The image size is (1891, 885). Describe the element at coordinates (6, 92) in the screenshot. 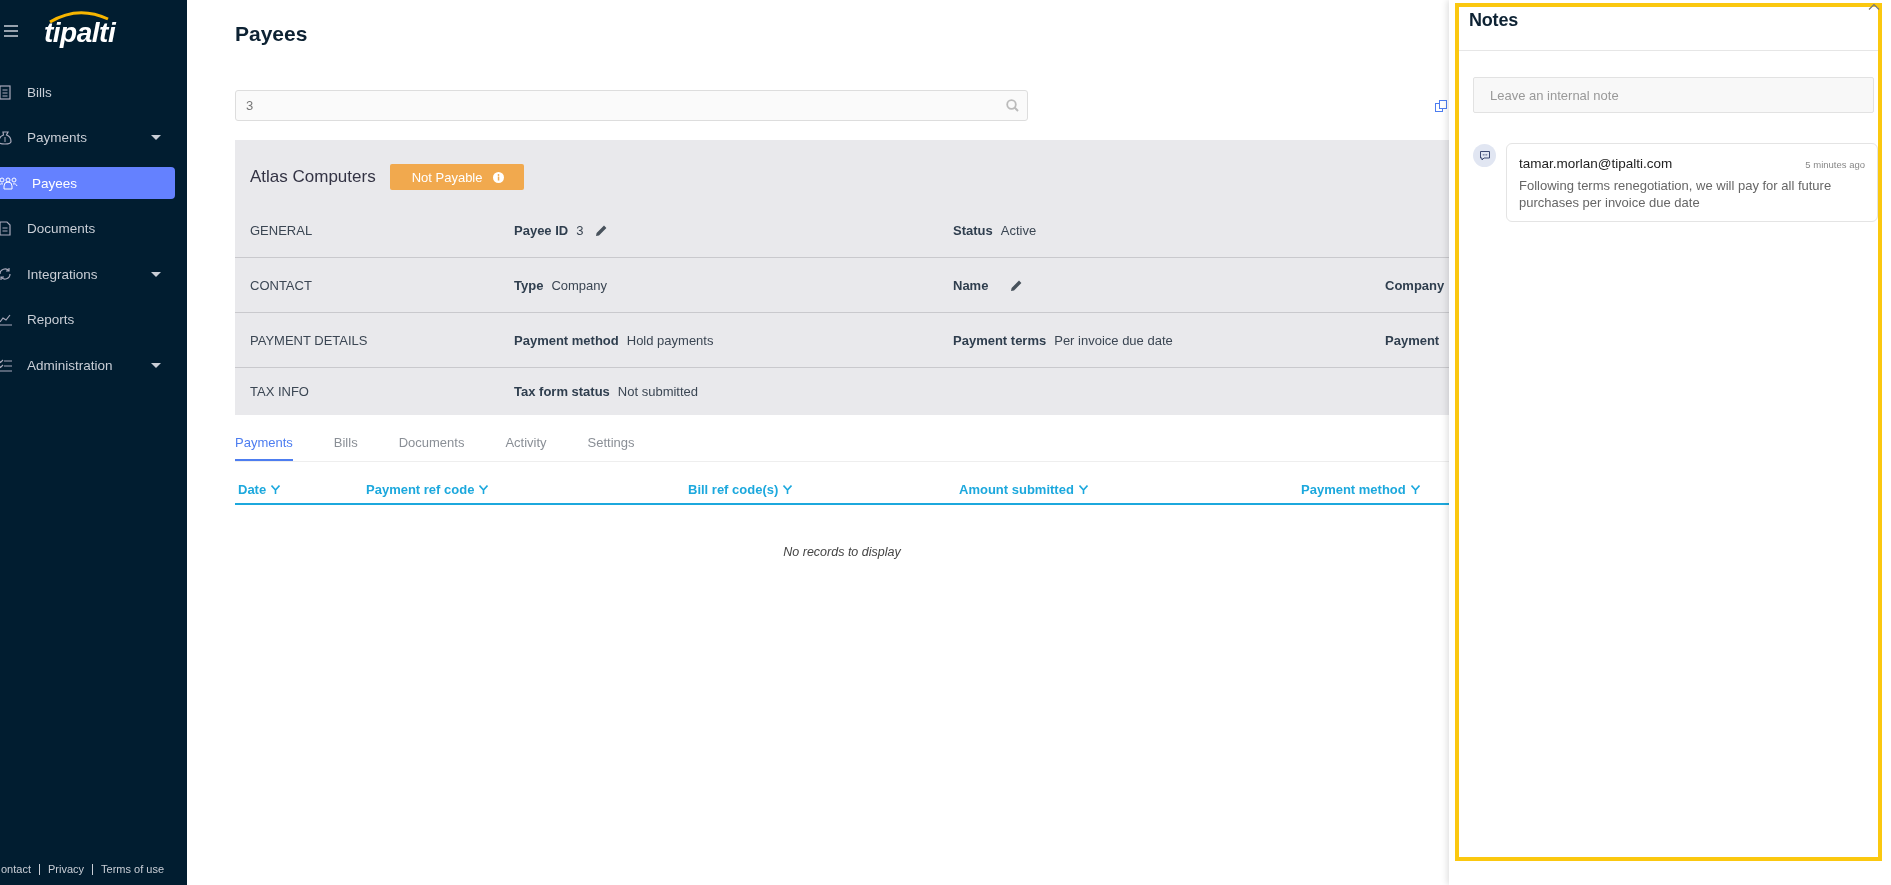

I see `receipt-icon` at that location.